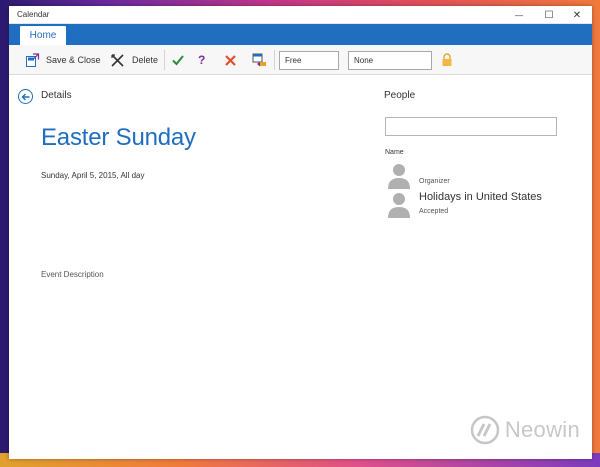 The width and height of the screenshot is (600, 467). Describe the element at coordinates (56, 95) in the screenshot. I see `details-heading: Details` at that location.